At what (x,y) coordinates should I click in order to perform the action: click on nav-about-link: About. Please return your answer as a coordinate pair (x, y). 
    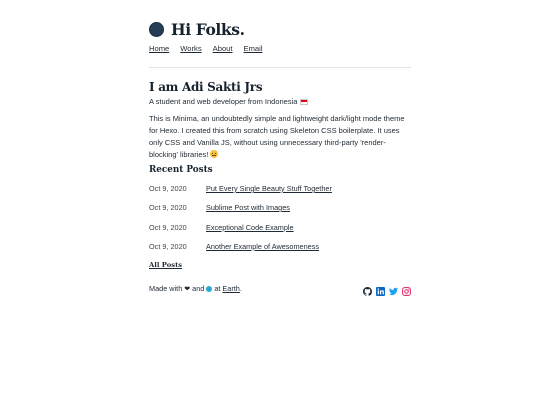
    Looking at the image, I should click on (223, 48).